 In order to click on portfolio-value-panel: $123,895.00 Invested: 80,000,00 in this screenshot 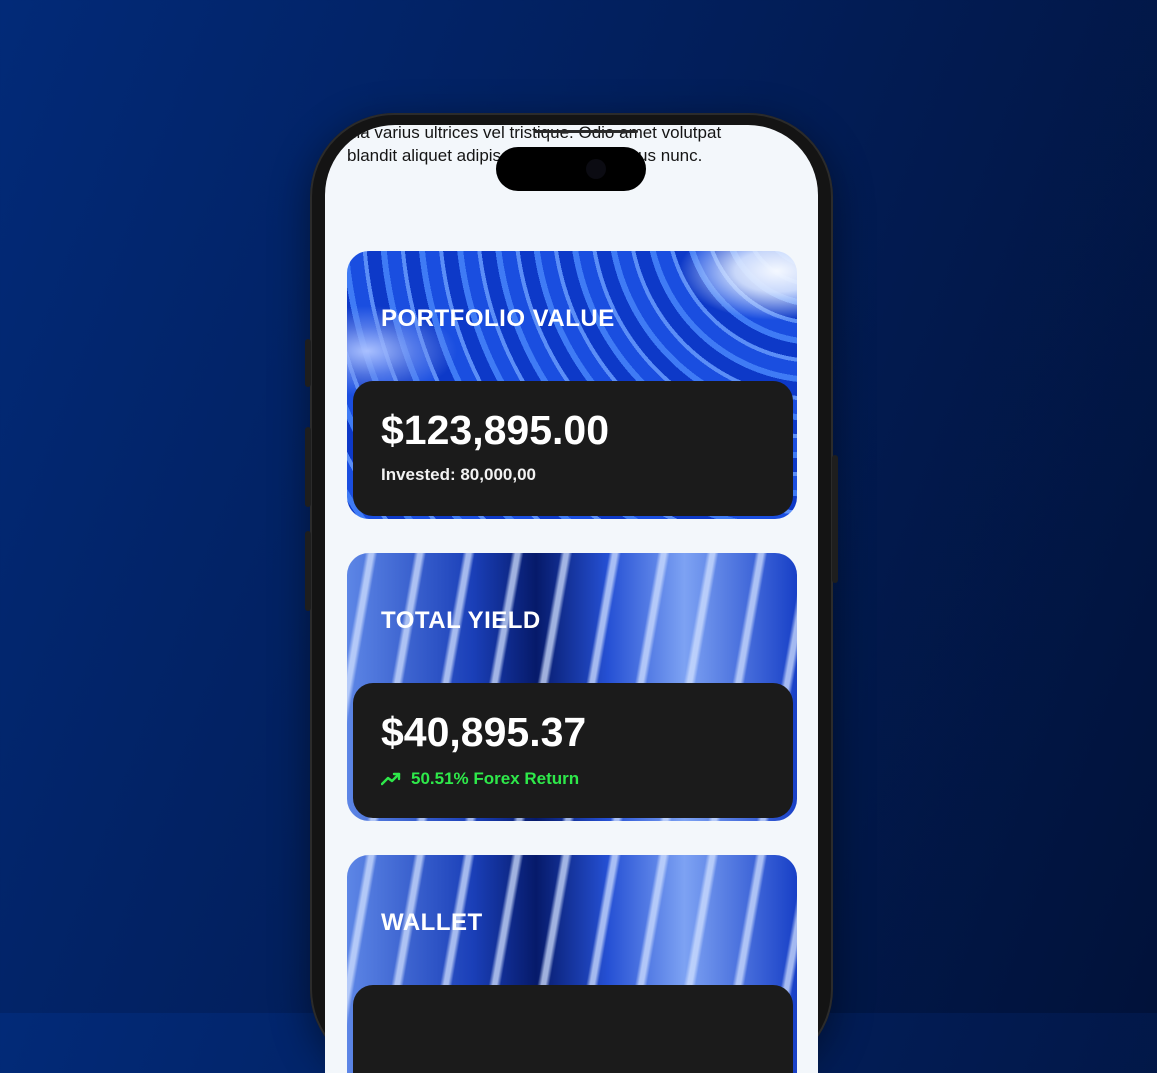, I will do `click(573, 448)`.